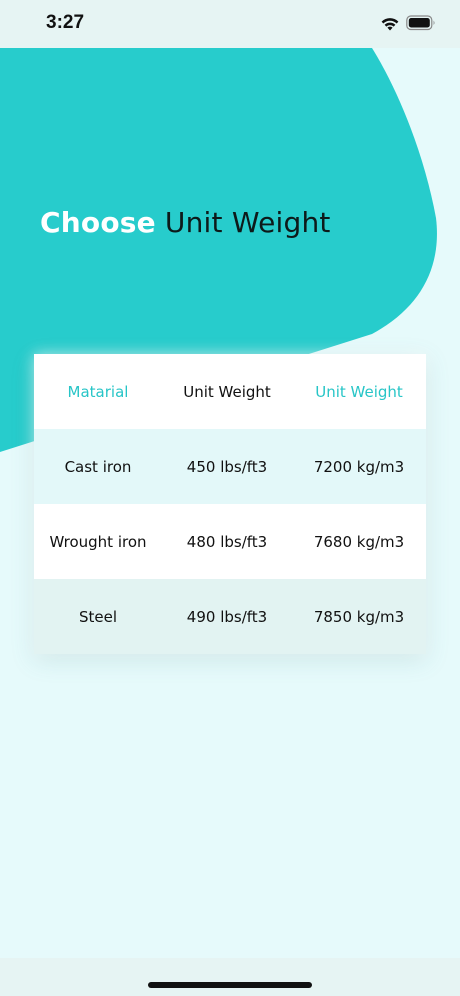 Image resolution: width=460 pixels, height=996 pixels. Describe the element at coordinates (230, 985) in the screenshot. I see `home-indicator` at that location.